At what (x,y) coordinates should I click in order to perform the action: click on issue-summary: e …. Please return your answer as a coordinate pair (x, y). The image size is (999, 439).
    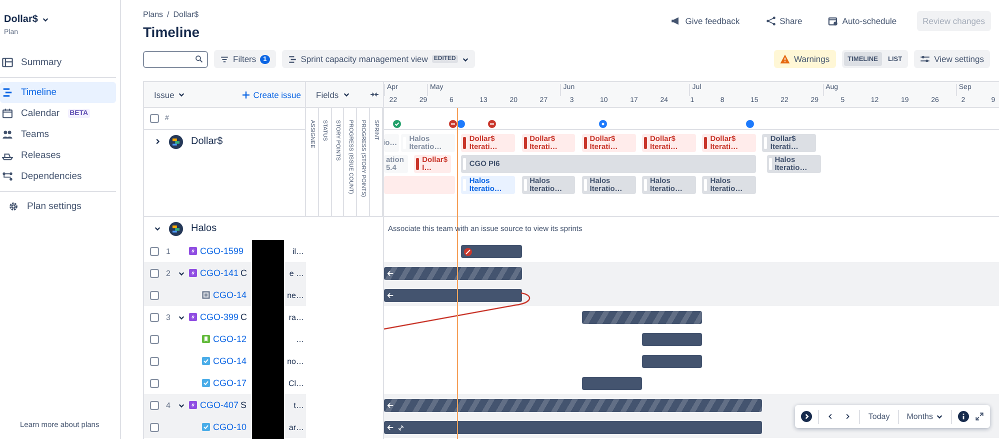
    Looking at the image, I should click on (297, 273).